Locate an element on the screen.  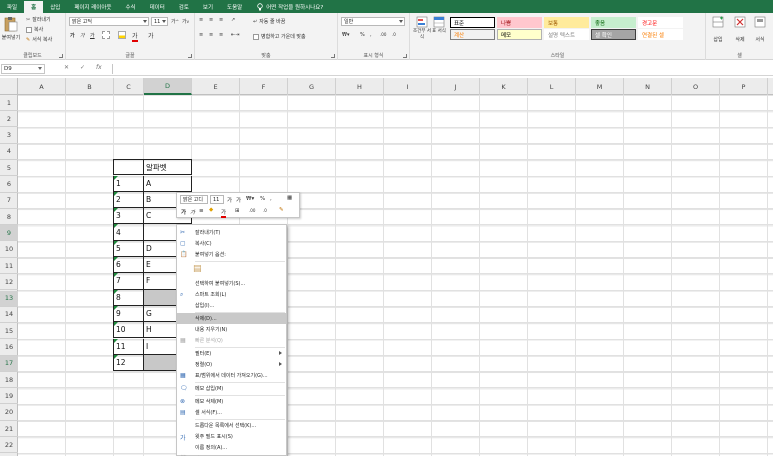
align-left-button: ≡ is located at coordinates (201, 35).